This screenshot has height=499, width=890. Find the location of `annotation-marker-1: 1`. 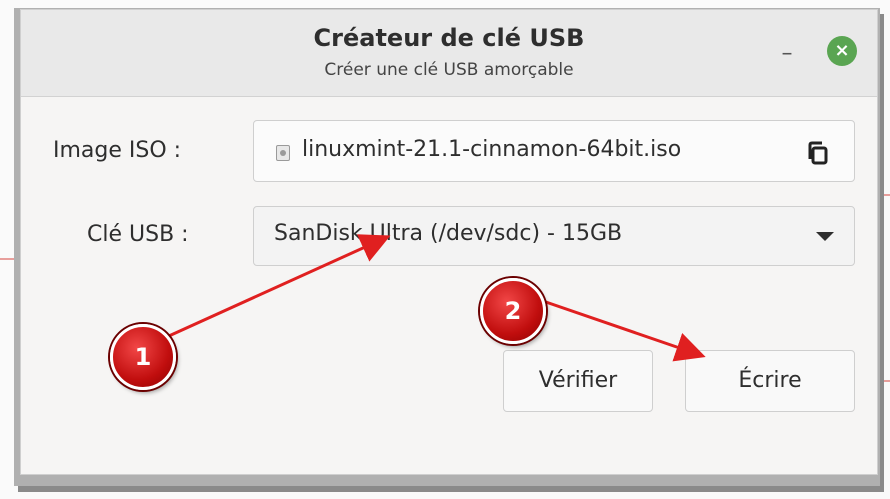

annotation-marker-1: 1 is located at coordinates (143, 357).